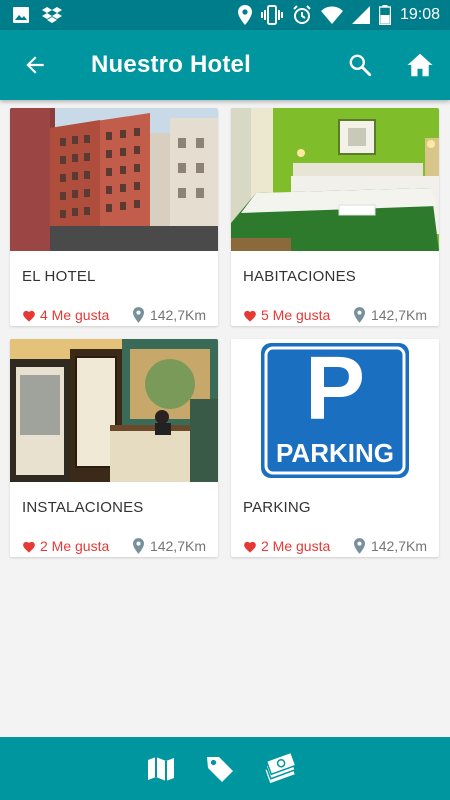 Image resolution: width=450 pixels, height=800 pixels. What do you see at coordinates (335, 453) in the screenshot?
I see `parking-sign-text: PARKING` at bounding box center [335, 453].